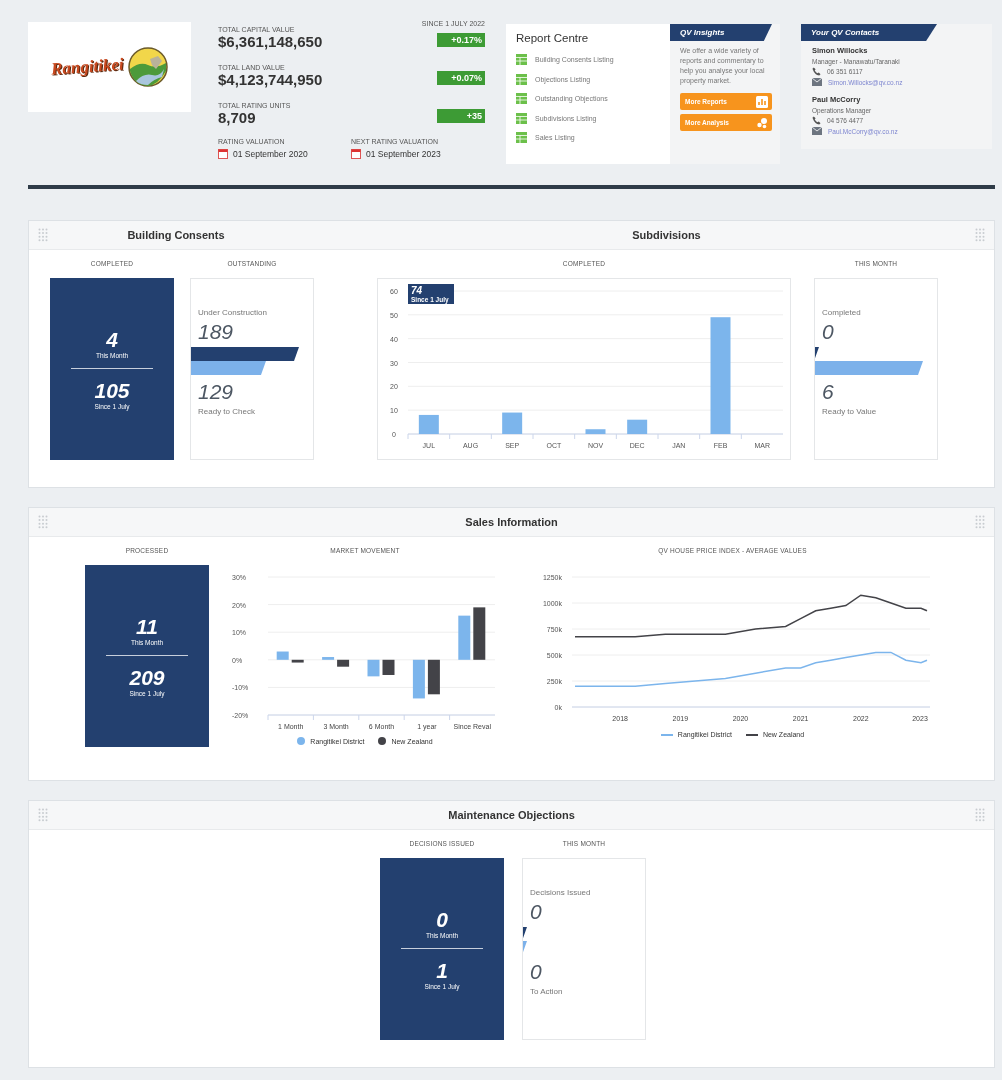 Image resolution: width=1002 pixels, height=1080 pixels. Describe the element at coordinates (511, 815) in the screenshot. I see `panel-title: Maintenance Objections` at that location.